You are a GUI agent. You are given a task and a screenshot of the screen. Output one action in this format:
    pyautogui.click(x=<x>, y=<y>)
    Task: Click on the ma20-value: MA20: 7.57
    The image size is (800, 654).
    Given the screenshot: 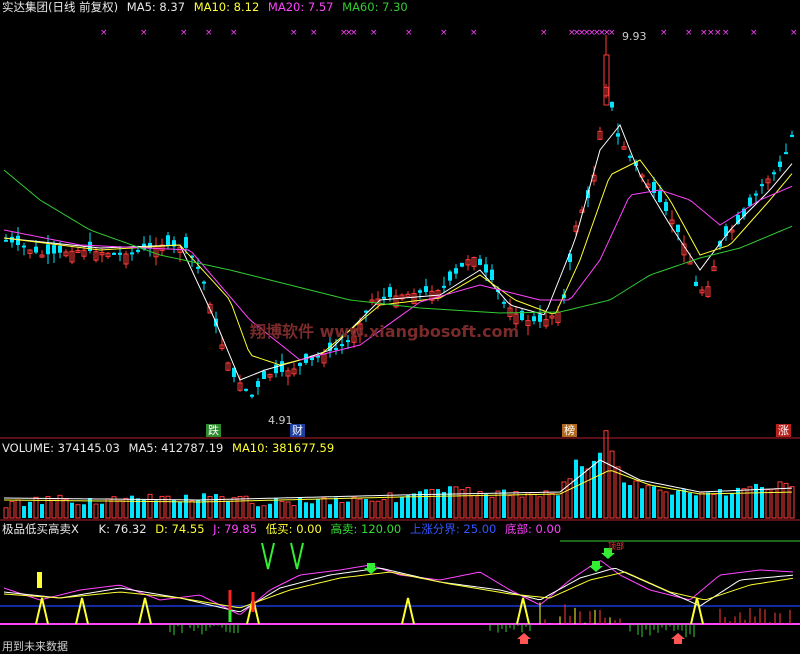 What is the action you would take?
    pyautogui.click(x=300, y=7)
    